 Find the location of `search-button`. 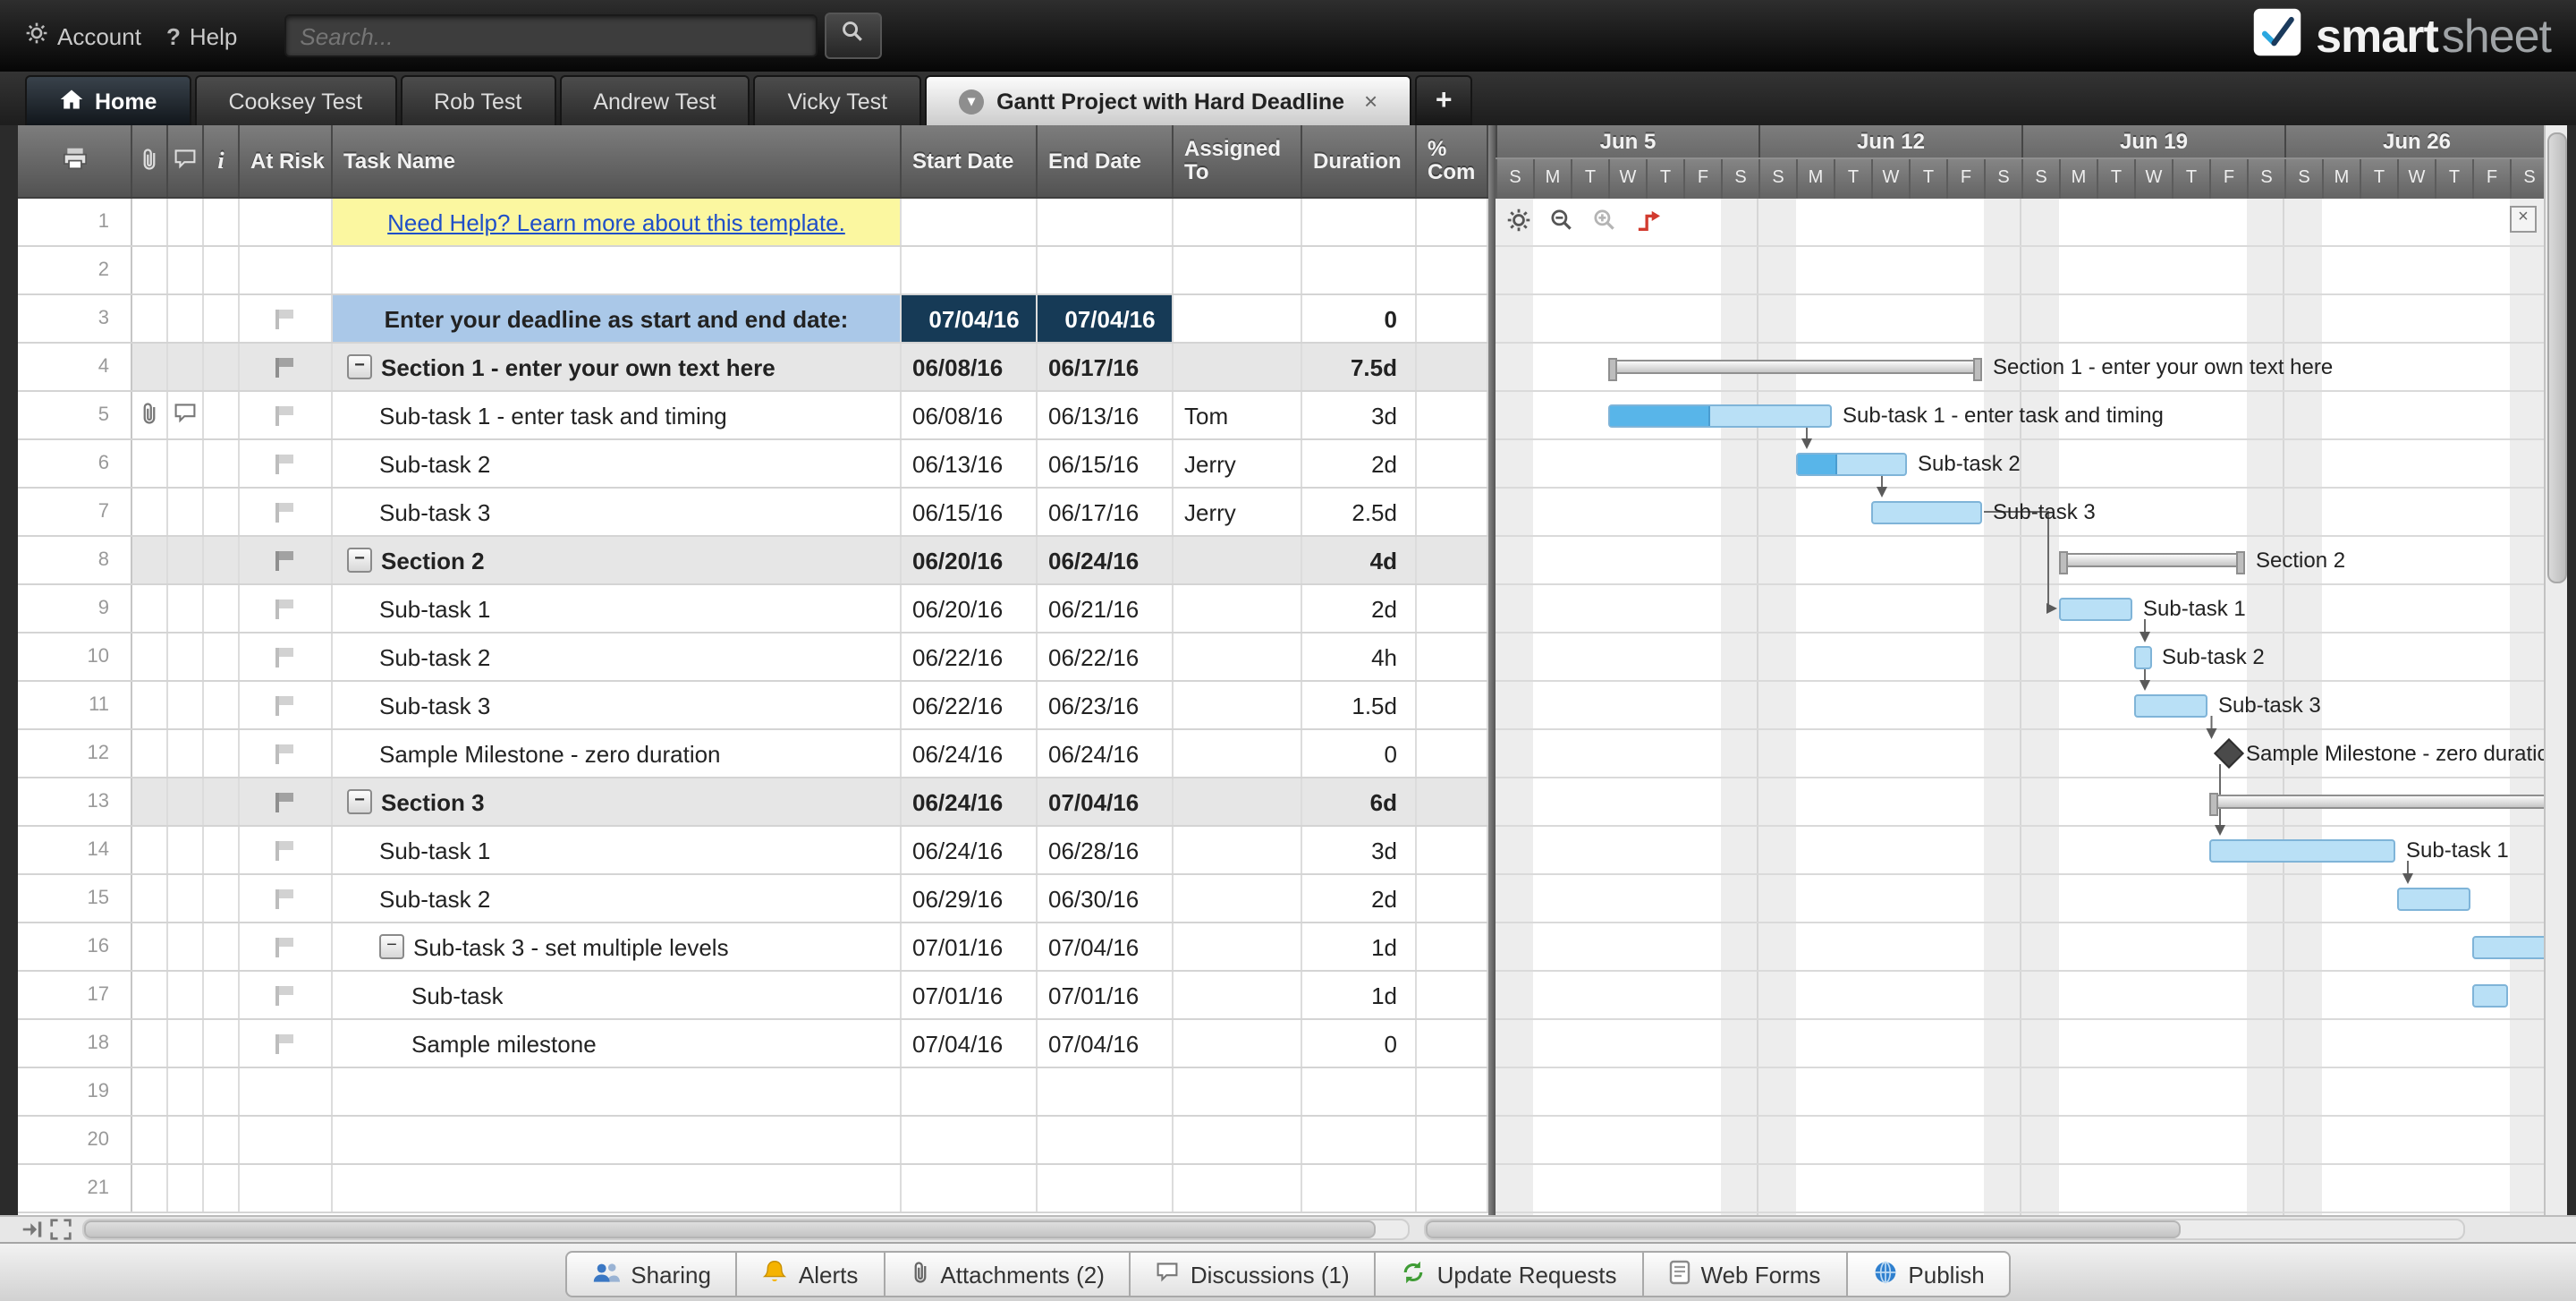

search-button is located at coordinates (853, 36).